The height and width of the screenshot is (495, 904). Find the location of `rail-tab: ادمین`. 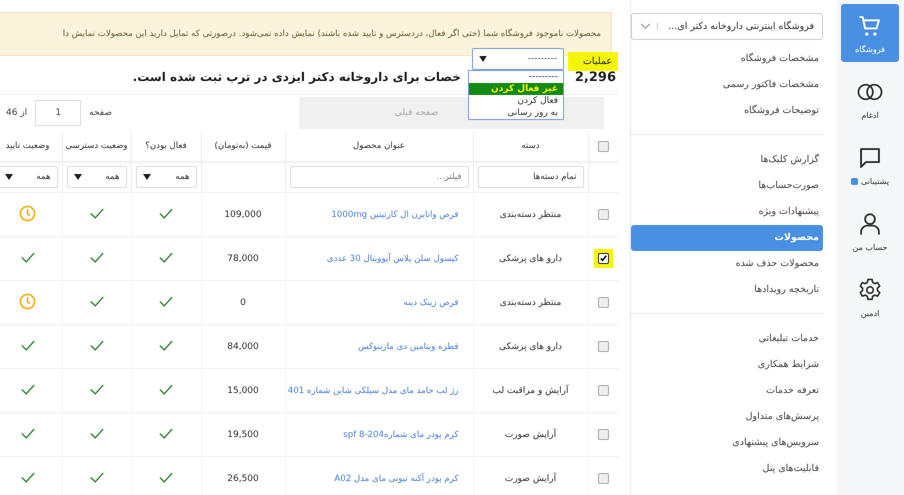

rail-tab: ادمین is located at coordinates (870, 297).